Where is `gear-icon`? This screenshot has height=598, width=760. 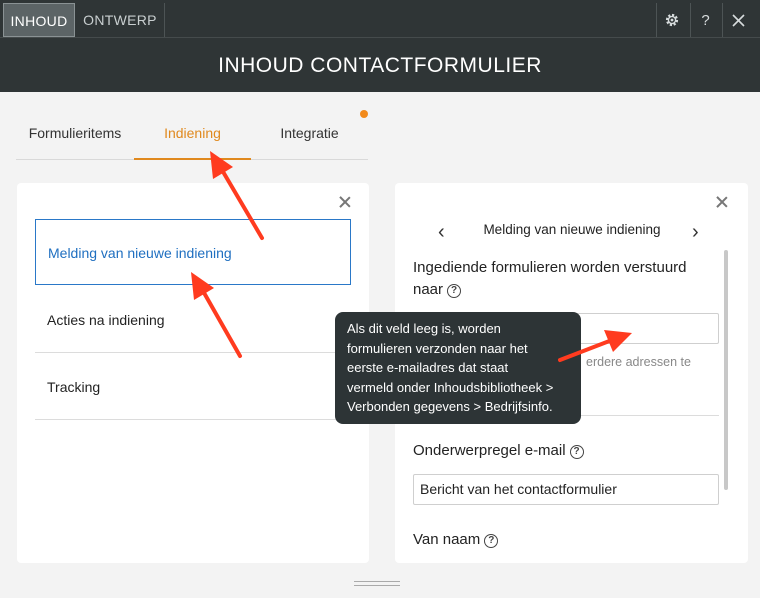
gear-icon is located at coordinates (671, 20).